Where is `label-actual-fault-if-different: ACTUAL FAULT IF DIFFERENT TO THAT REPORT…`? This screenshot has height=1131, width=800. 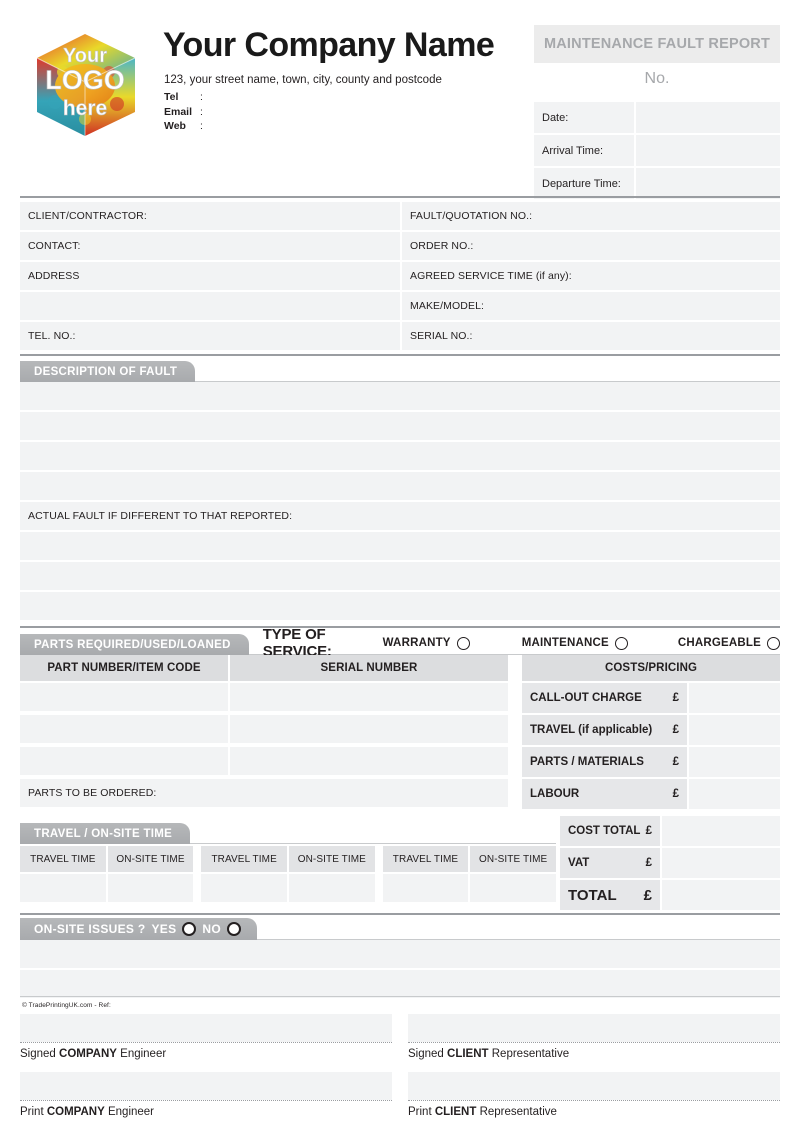 label-actual-fault-if-different: ACTUAL FAULT IF DIFFERENT TO THAT REPORT… is located at coordinates (400, 517).